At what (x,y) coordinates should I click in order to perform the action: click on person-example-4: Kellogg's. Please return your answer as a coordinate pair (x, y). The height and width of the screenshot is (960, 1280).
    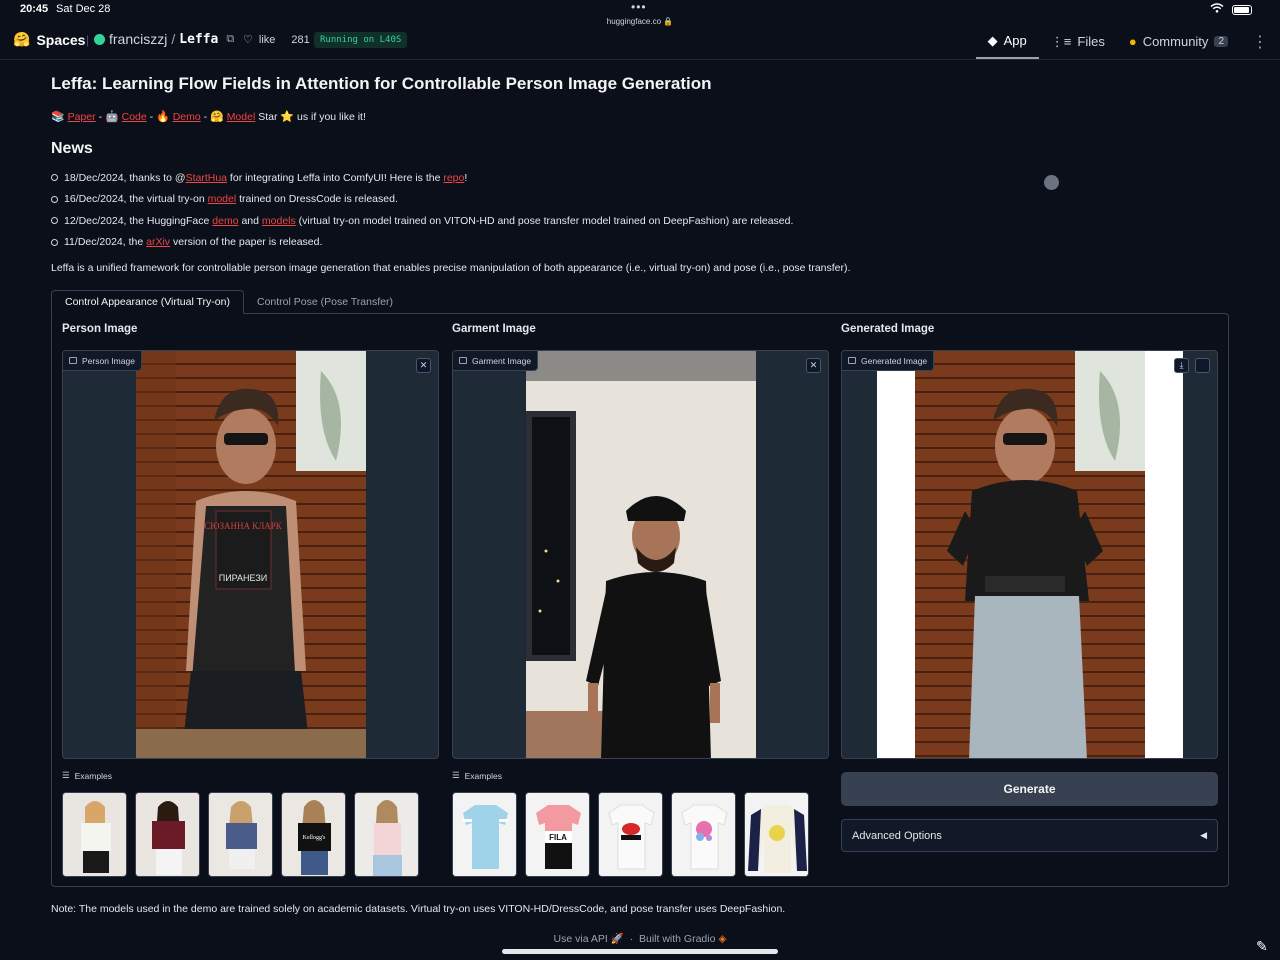
    Looking at the image, I should click on (313, 834).